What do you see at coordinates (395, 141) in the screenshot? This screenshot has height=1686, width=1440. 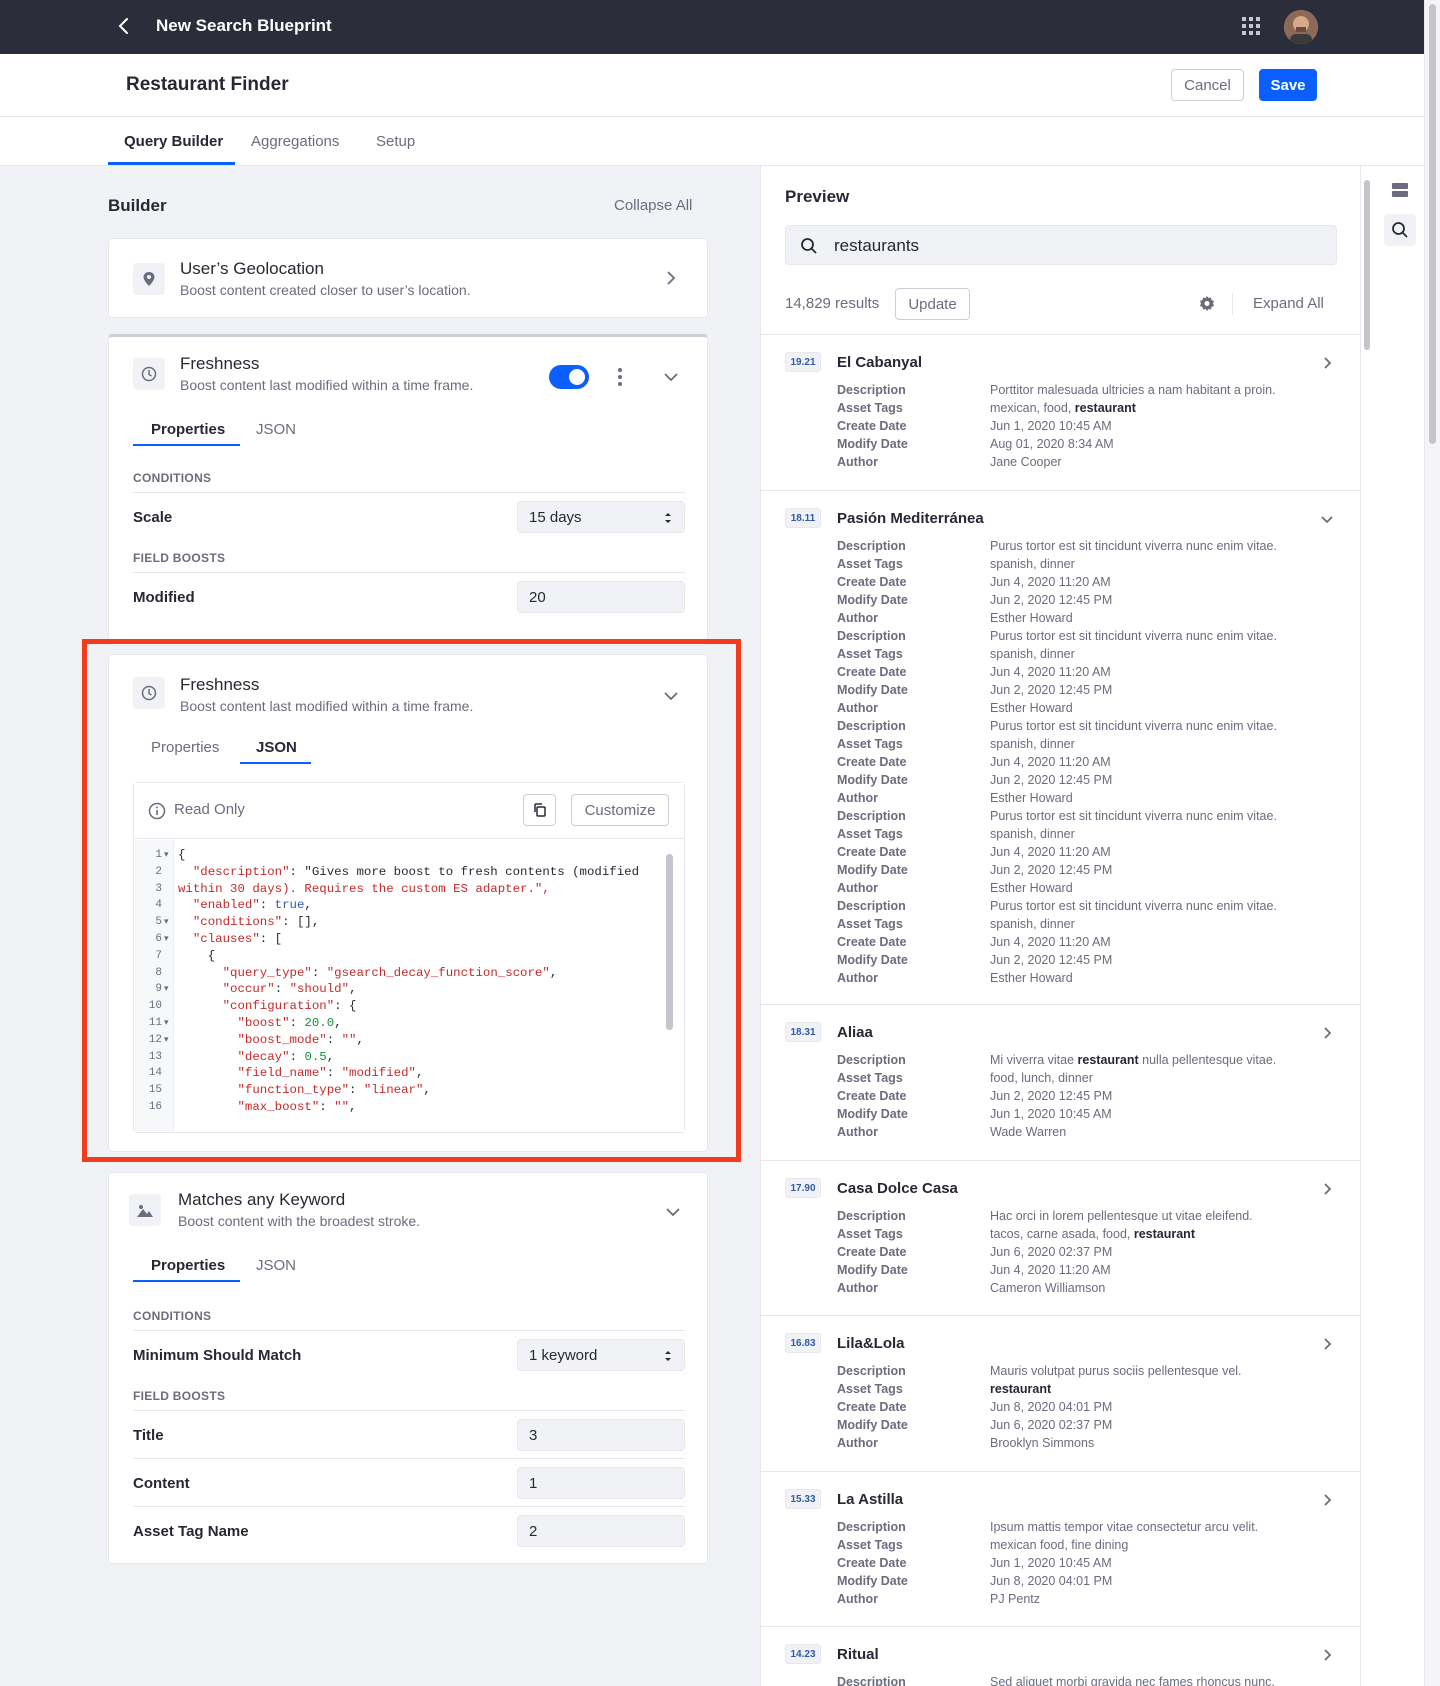 I see `tab-setup: Setup` at bounding box center [395, 141].